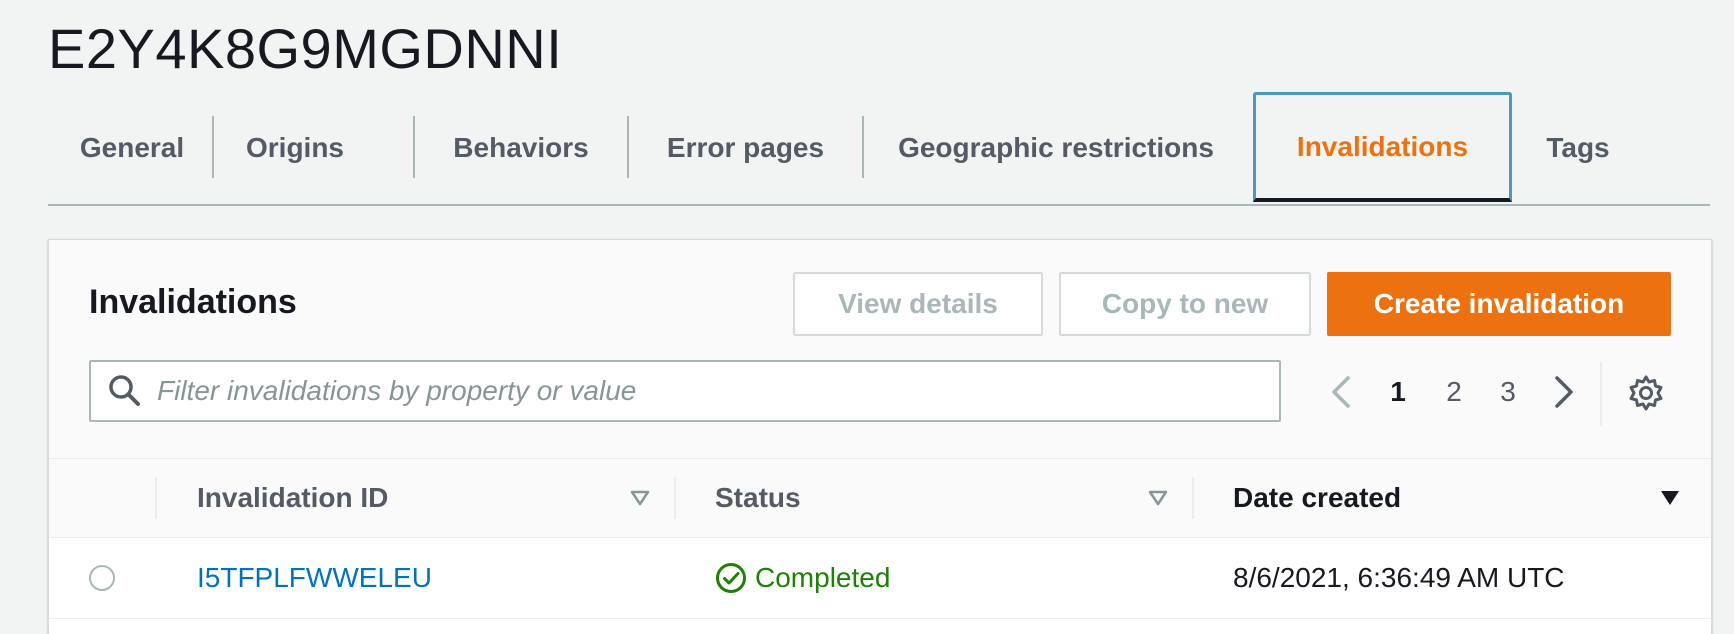 The image size is (1734, 634). Describe the element at coordinates (521, 148) in the screenshot. I see `tab-behaviors: Behaviors` at that location.